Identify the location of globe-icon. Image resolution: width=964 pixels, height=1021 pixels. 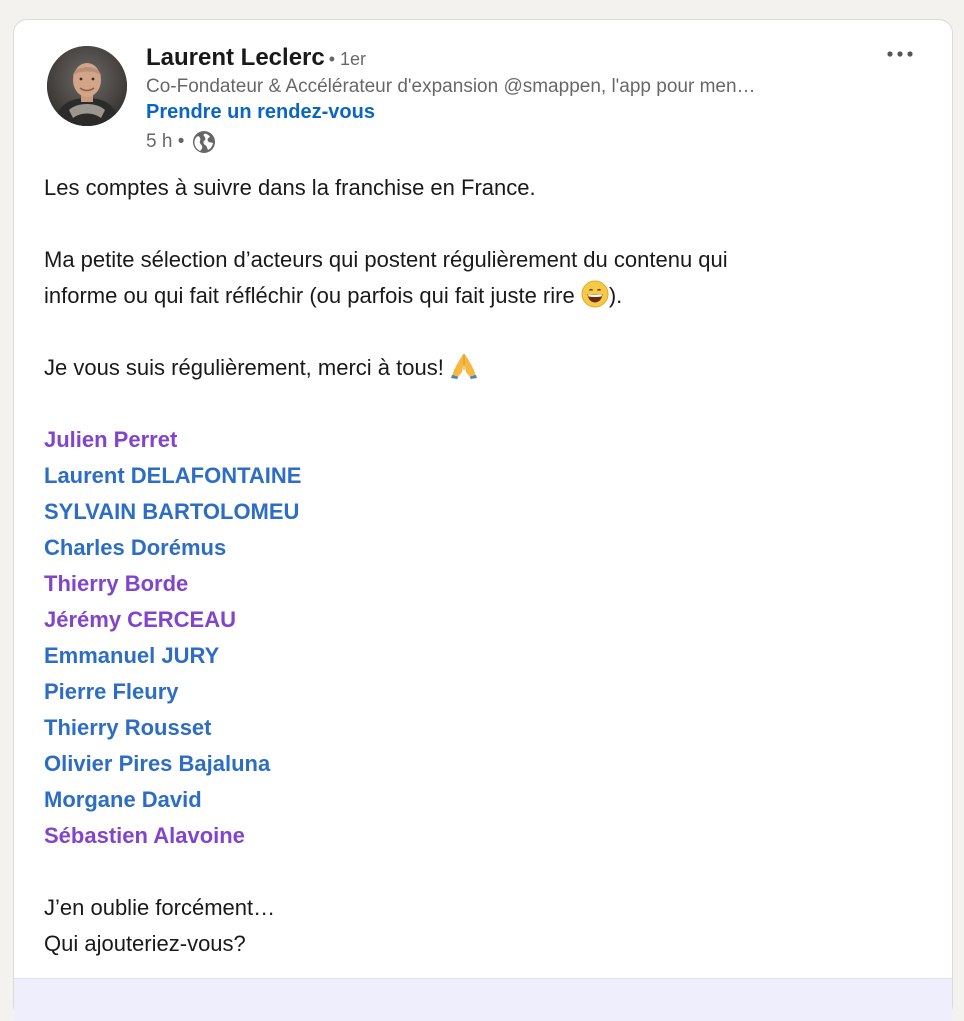
(204, 142).